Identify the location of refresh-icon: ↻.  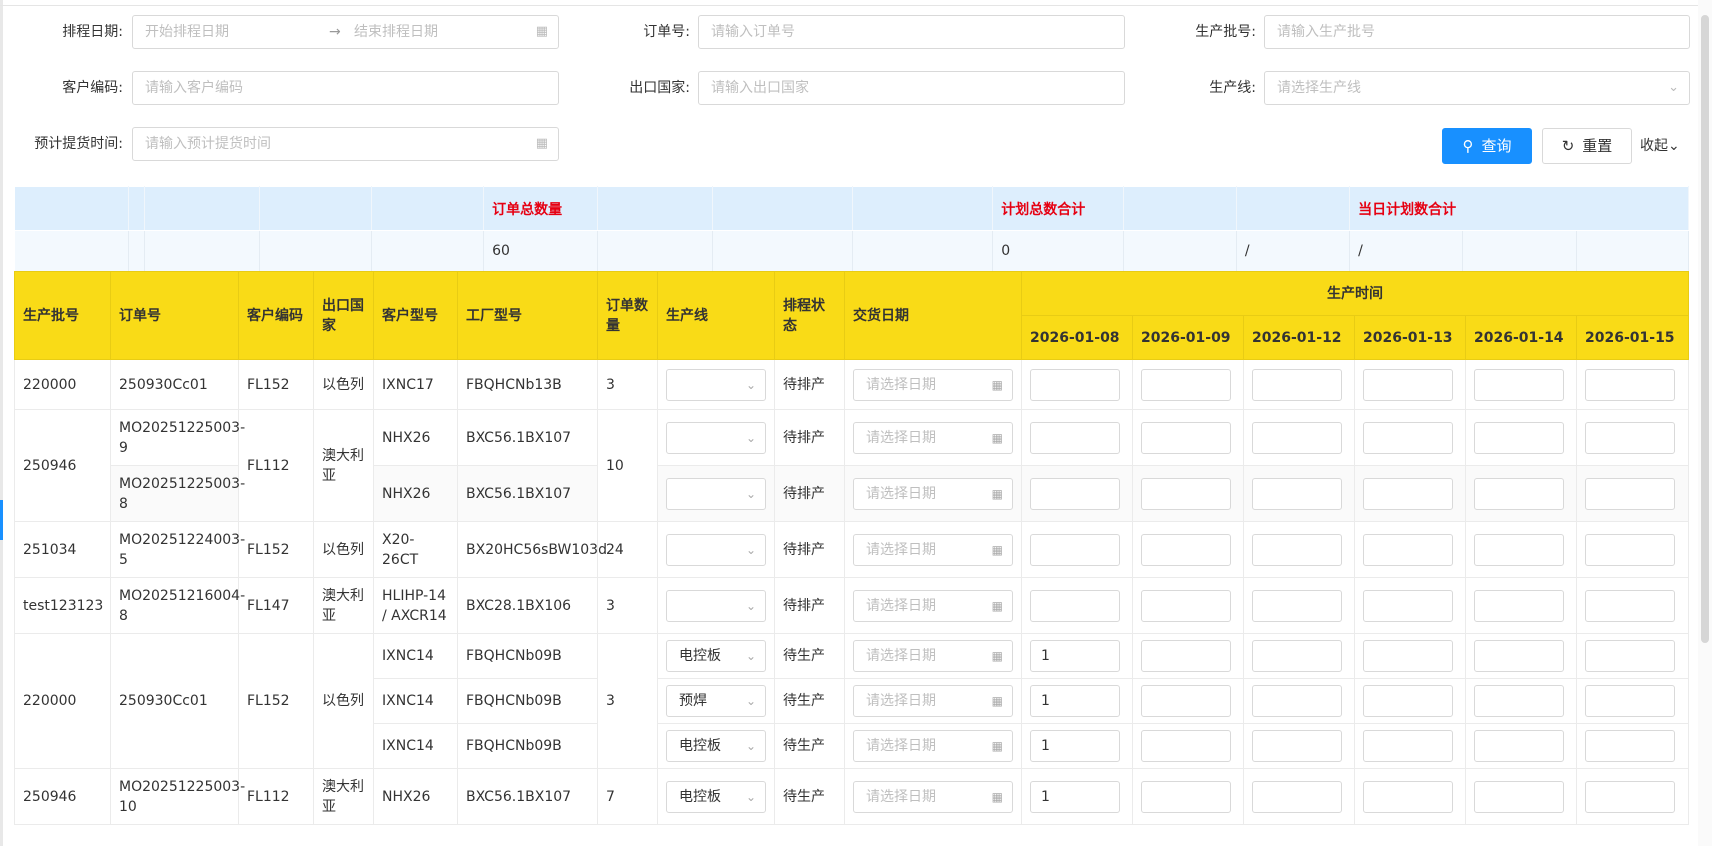
(1568, 146).